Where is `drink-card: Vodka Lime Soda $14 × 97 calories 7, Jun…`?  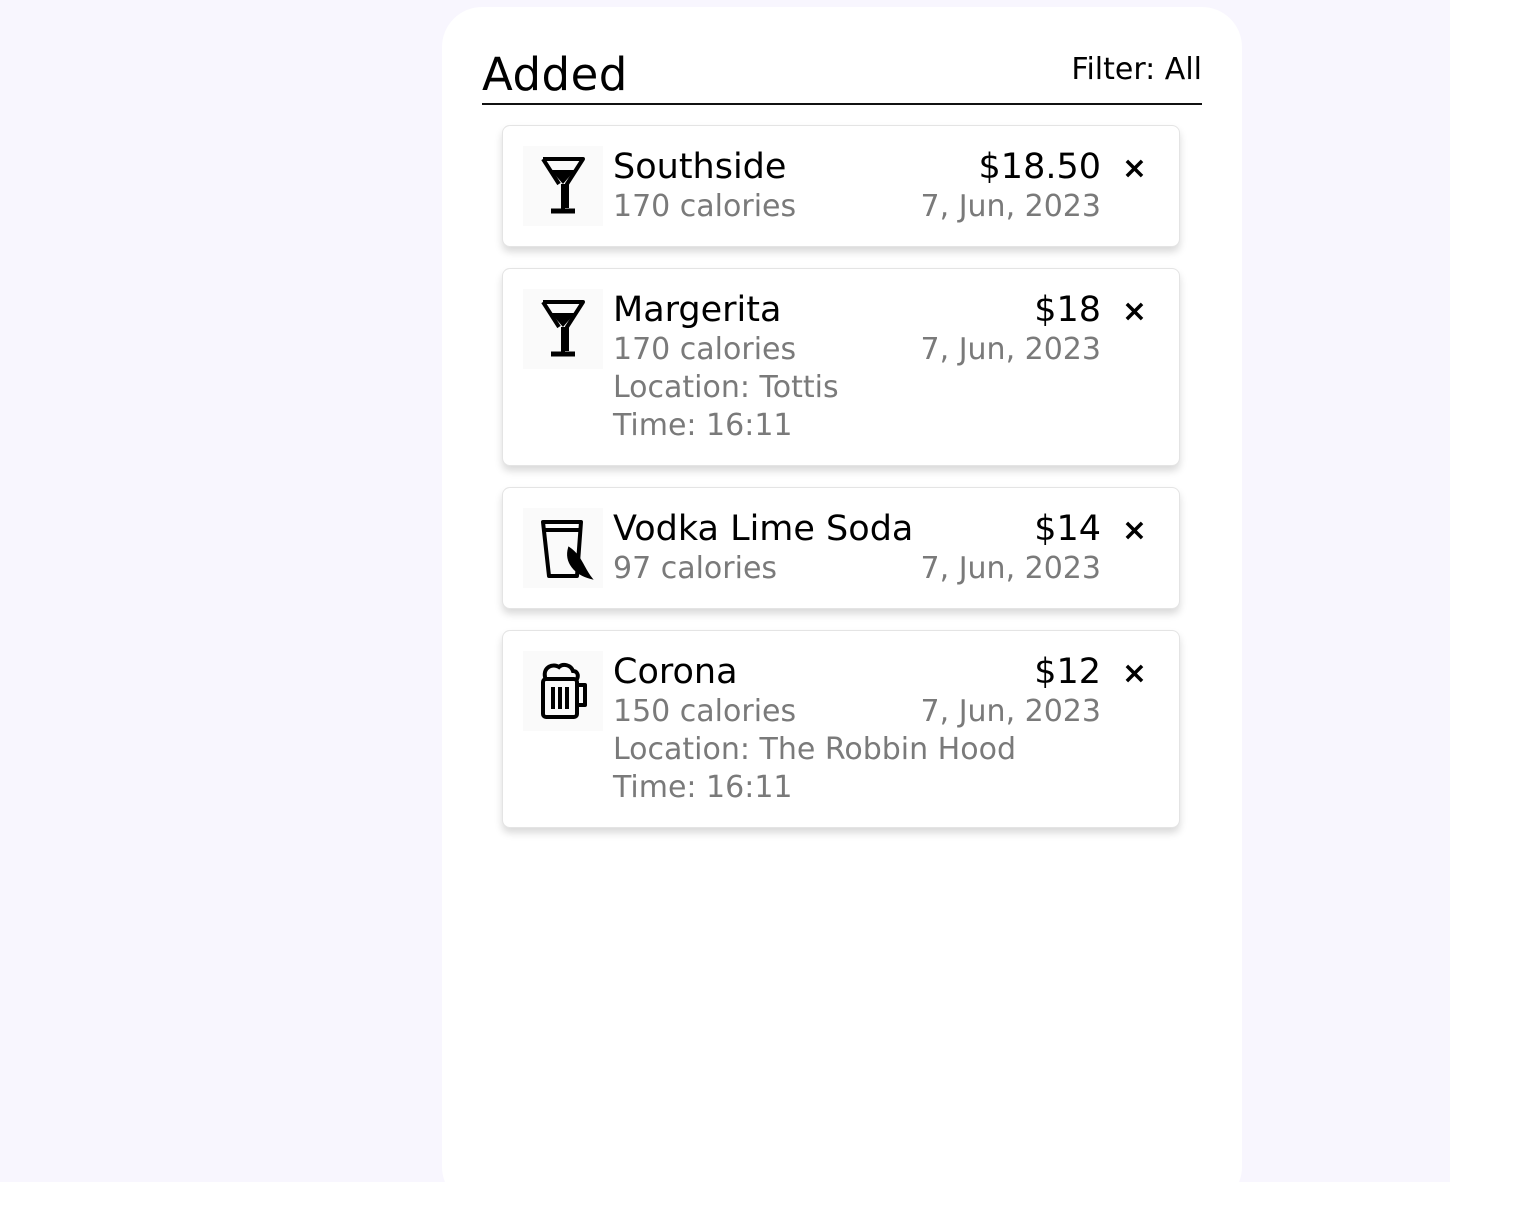 drink-card: Vodka Lime Soda $14 × 97 calories 7, Jun… is located at coordinates (841, 548).